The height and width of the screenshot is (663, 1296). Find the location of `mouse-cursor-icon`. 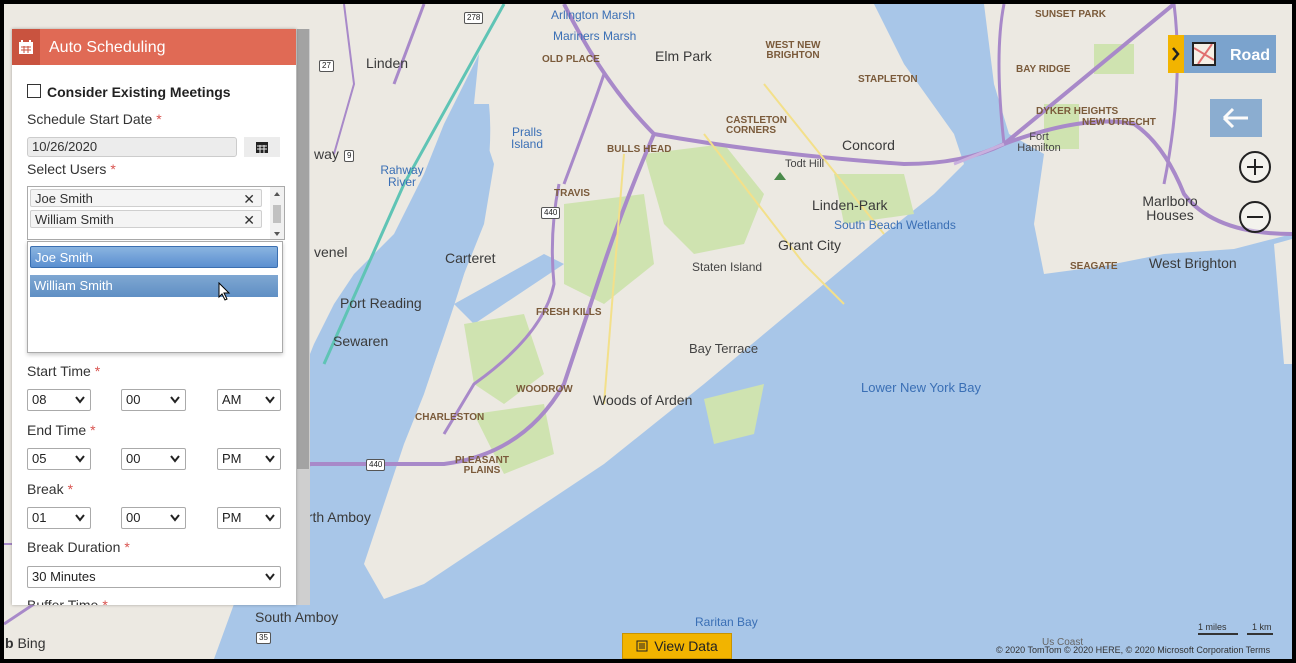

mouse-cursor-icon is located at coordinates (224, 291).